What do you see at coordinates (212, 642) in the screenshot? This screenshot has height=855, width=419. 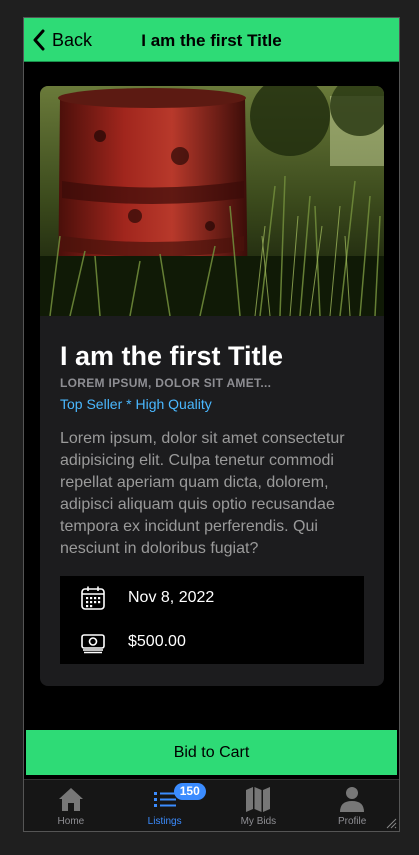 I see `price-row: $500.00` at bounding box center [212, 642].